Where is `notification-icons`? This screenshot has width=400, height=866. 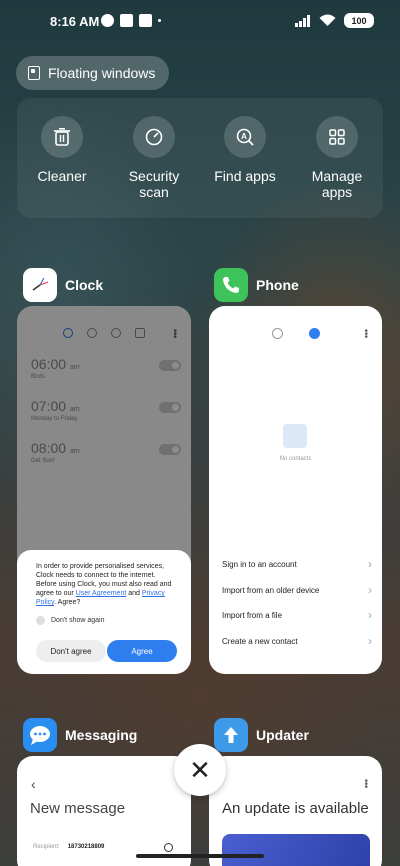
notification-icons is located at coordinates (131, 20).